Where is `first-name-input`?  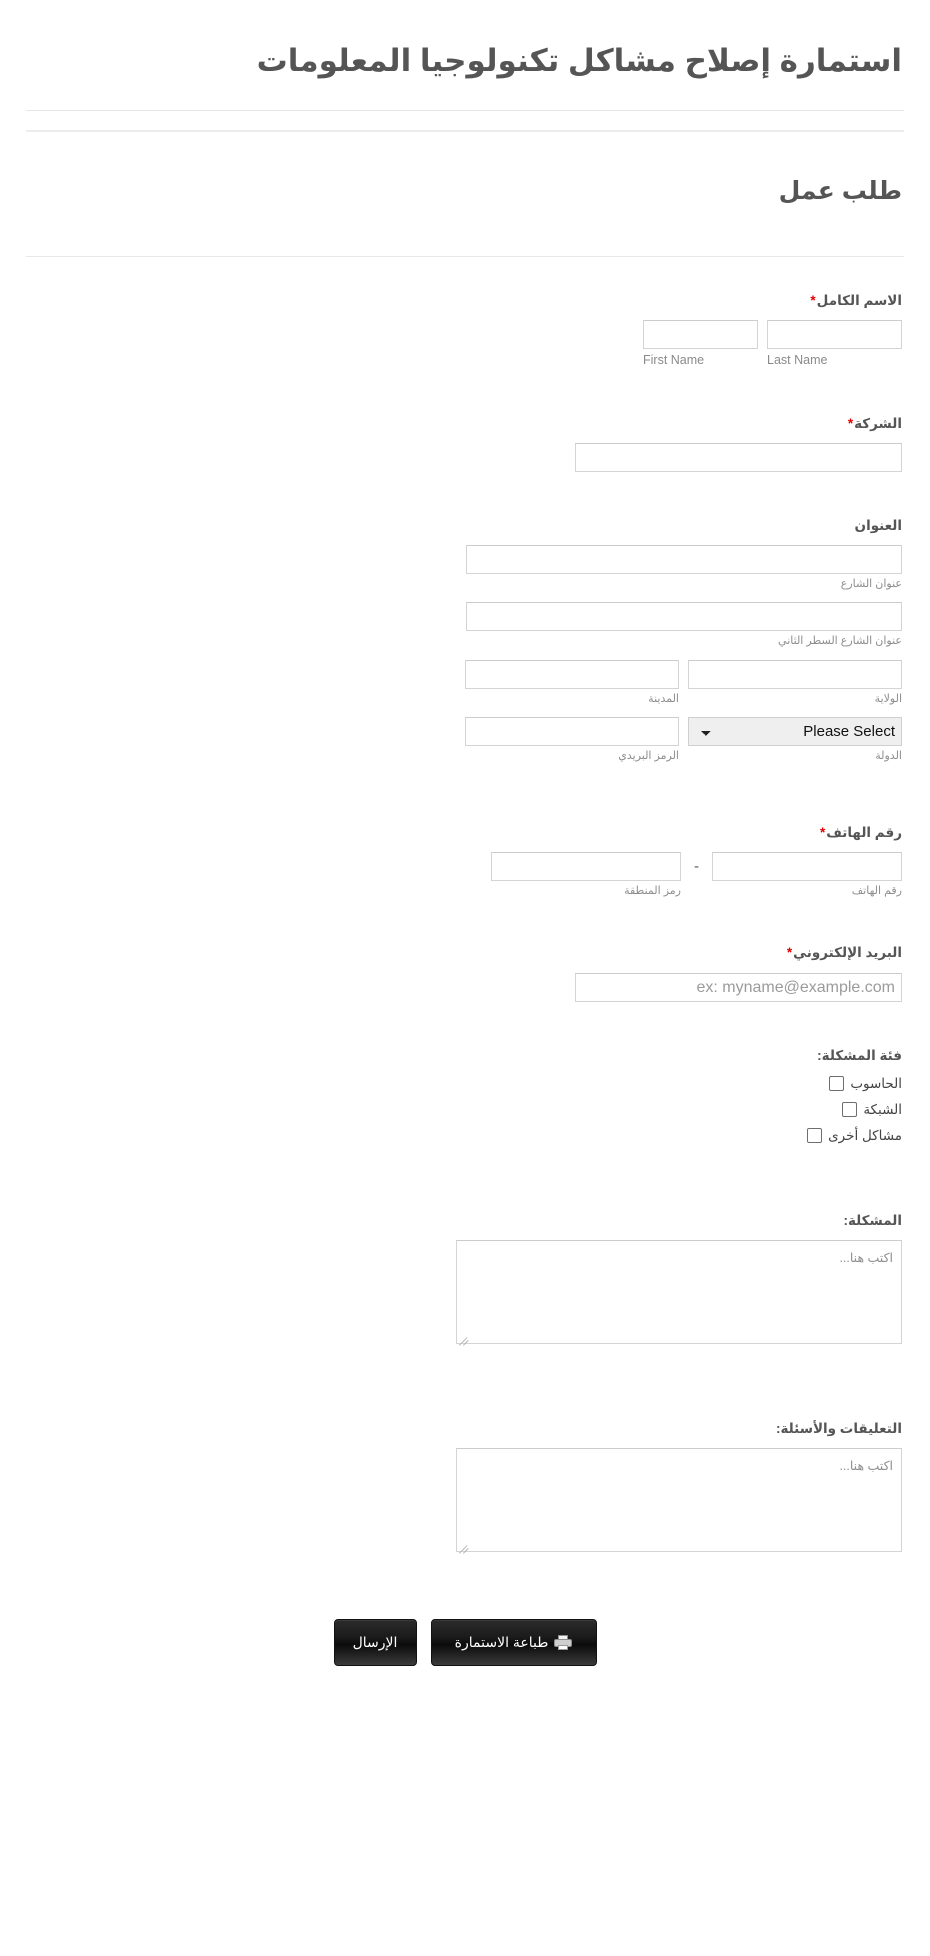 first-name-input is located at coordinates (700, 335).